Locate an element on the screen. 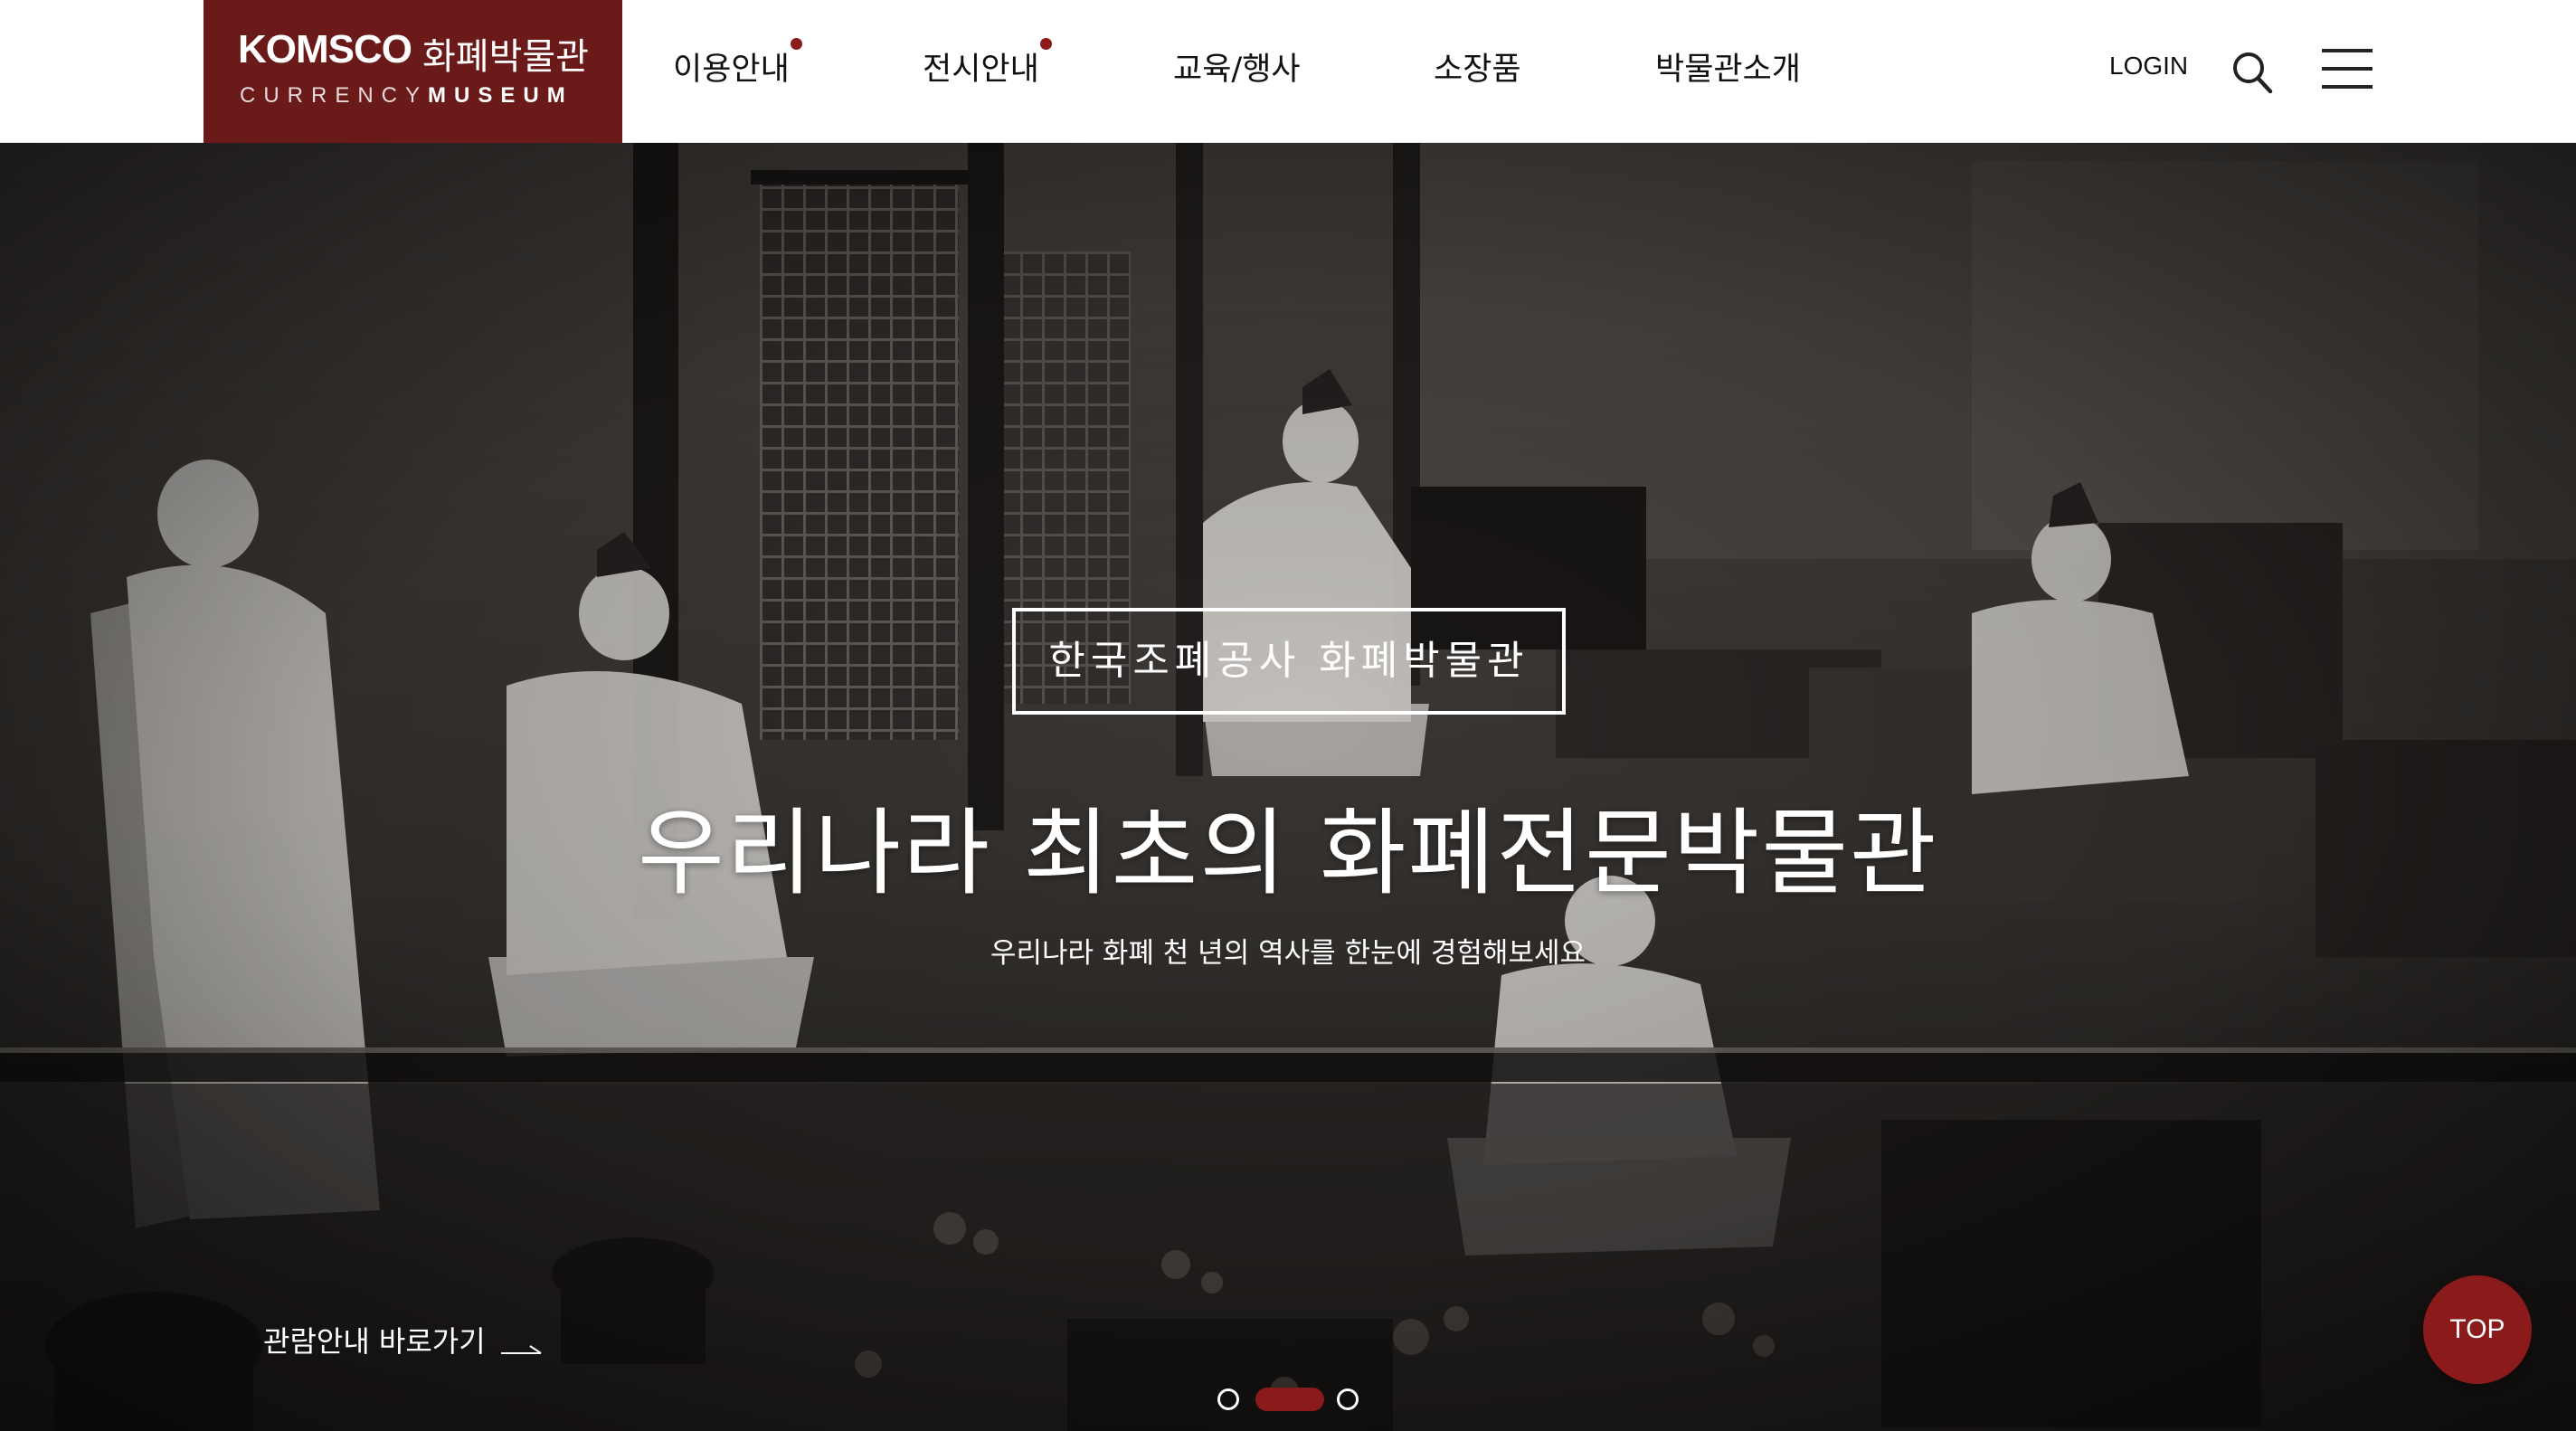  nav-item-about: 박물관소개 is located at coordinates (1728, 66).